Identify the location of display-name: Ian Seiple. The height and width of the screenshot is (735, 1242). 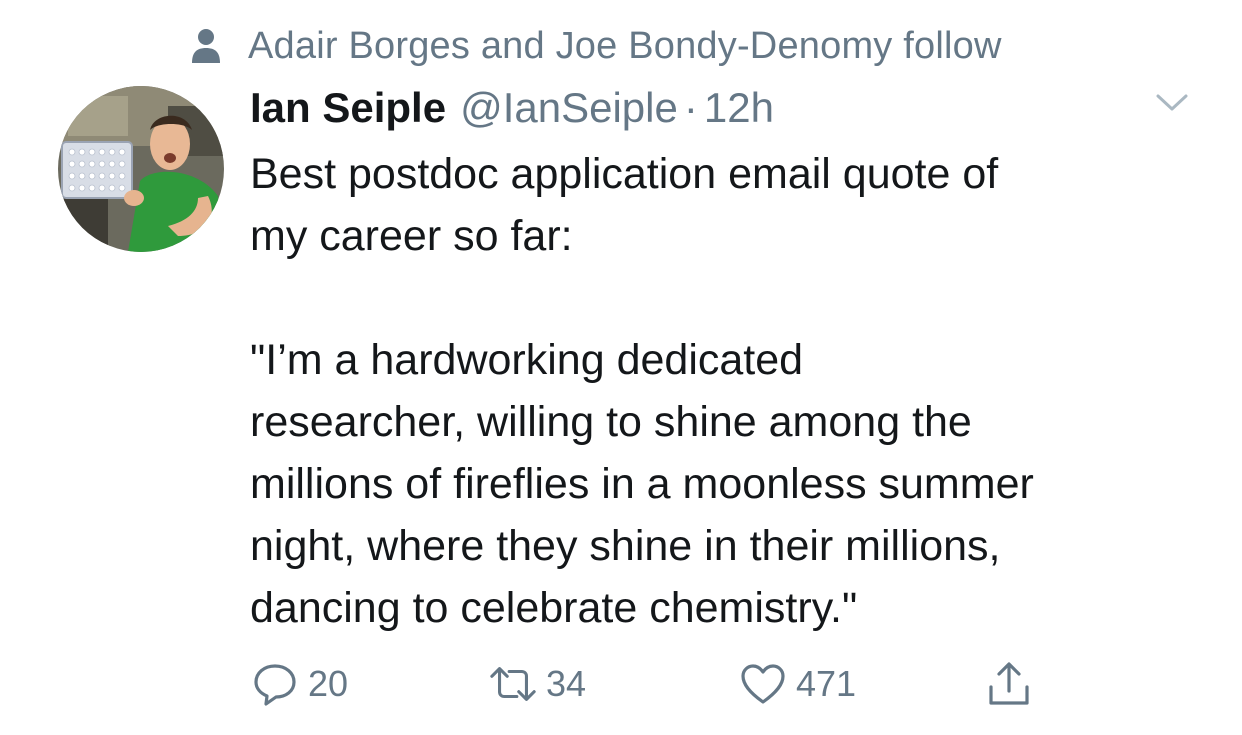
(348, 108).